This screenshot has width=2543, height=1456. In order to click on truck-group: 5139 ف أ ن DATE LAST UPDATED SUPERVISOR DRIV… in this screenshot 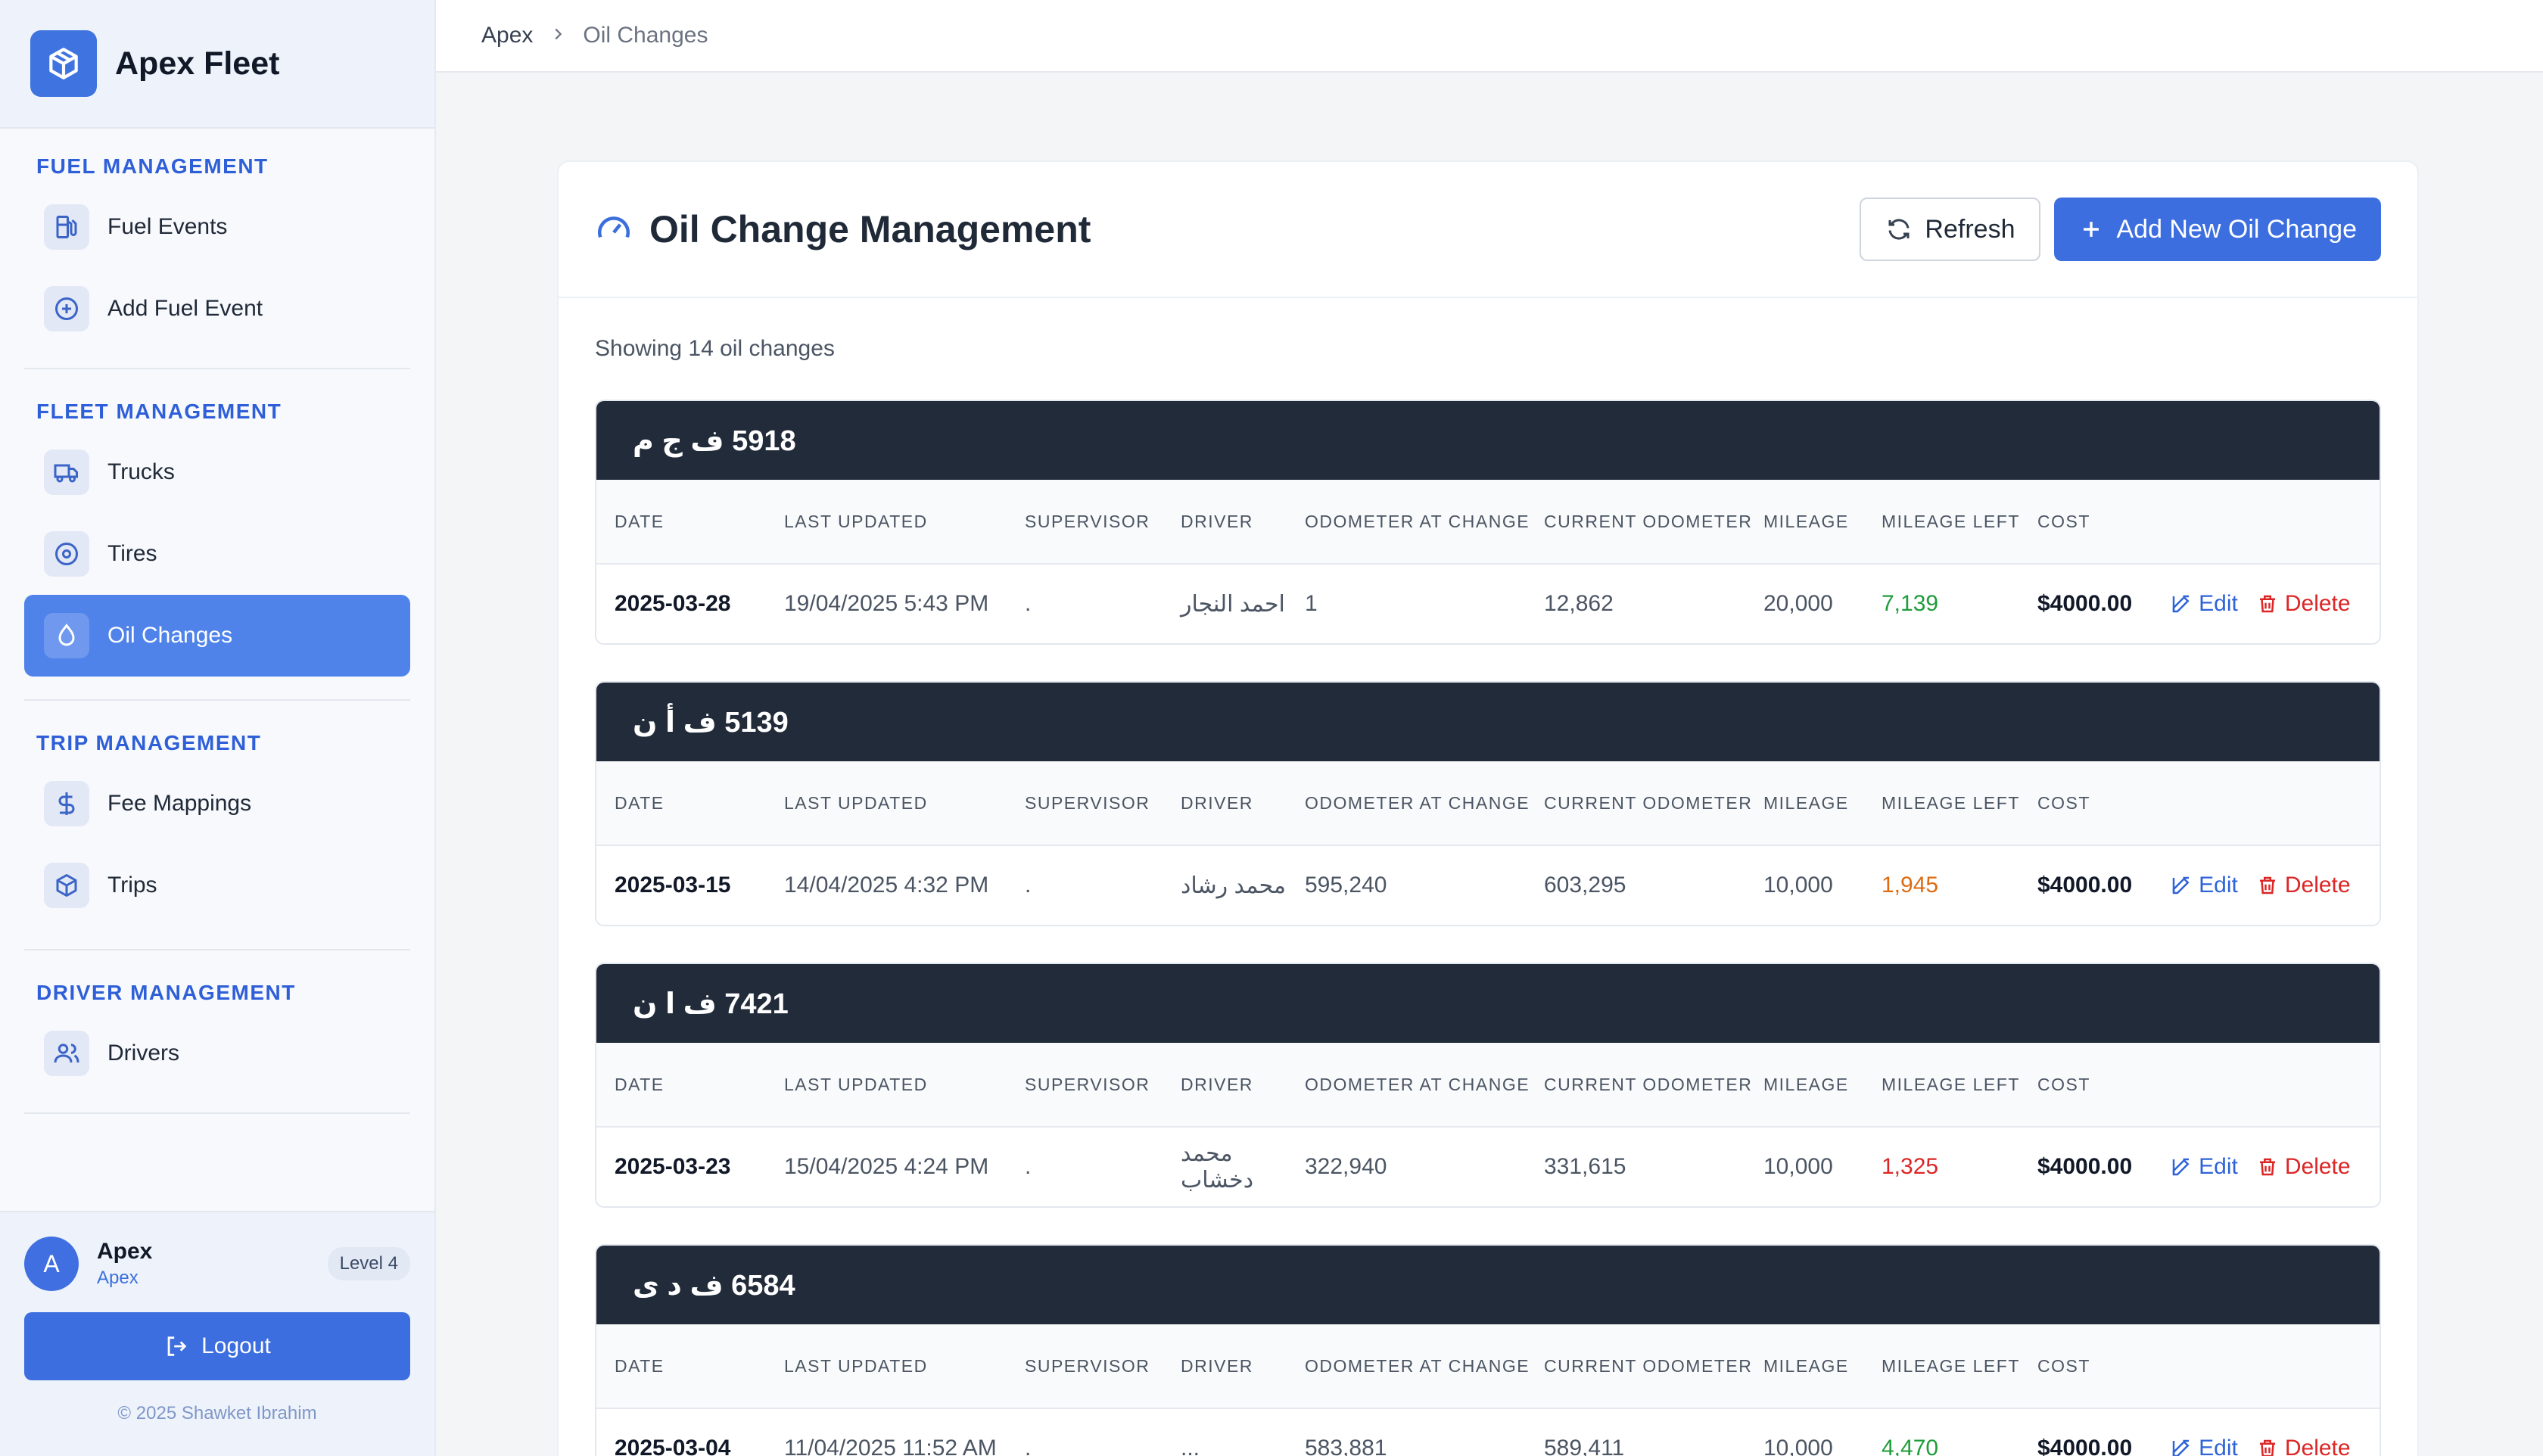, I will do `click(1488, 803)`.